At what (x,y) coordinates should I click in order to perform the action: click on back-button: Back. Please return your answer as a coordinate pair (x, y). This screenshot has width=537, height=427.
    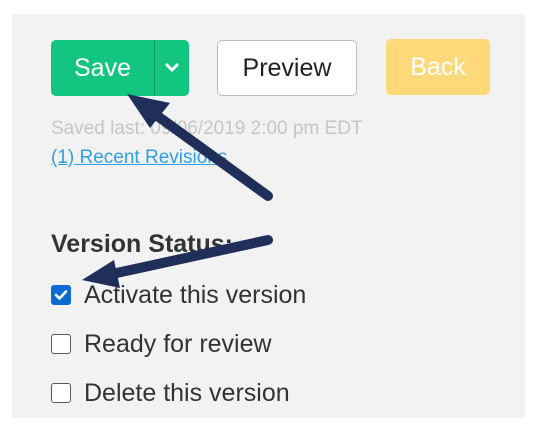
    Looking at the image, I should click on (438, 67).